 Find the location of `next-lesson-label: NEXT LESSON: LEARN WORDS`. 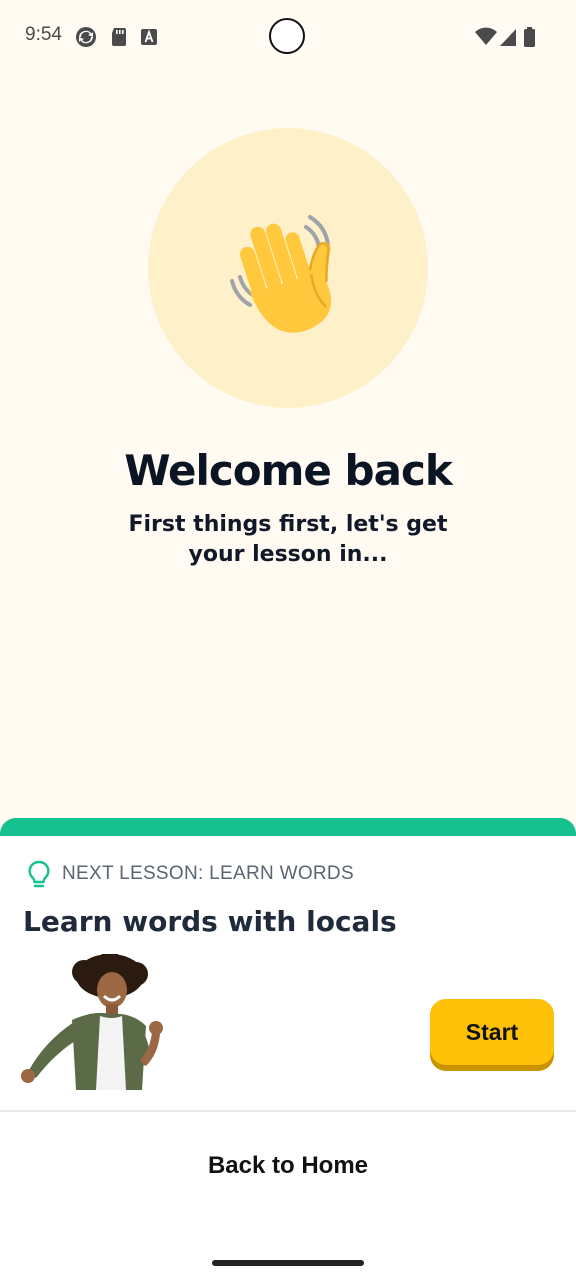

next-lesson-label: NEXT LESSON: LEARN WORDS is located at coordinates (208, 873).